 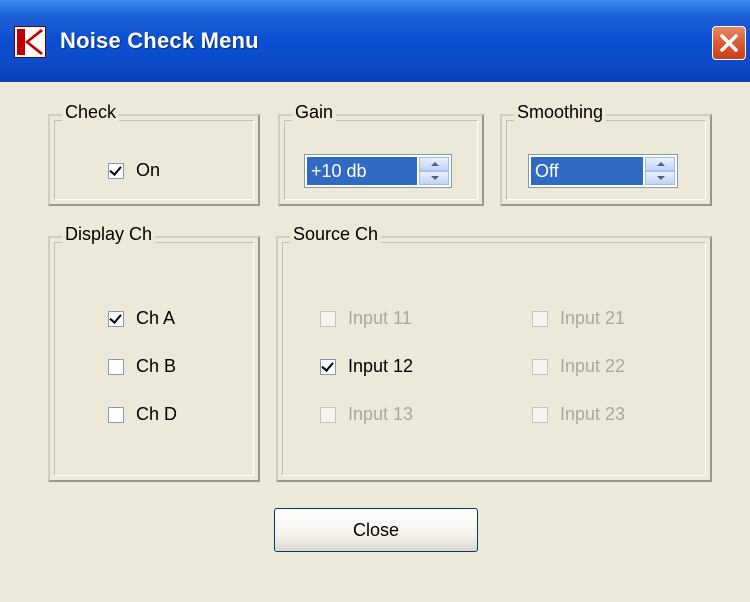 I want to click on source-input-13-checkbox: Input 13, so click(x=366, y=414).